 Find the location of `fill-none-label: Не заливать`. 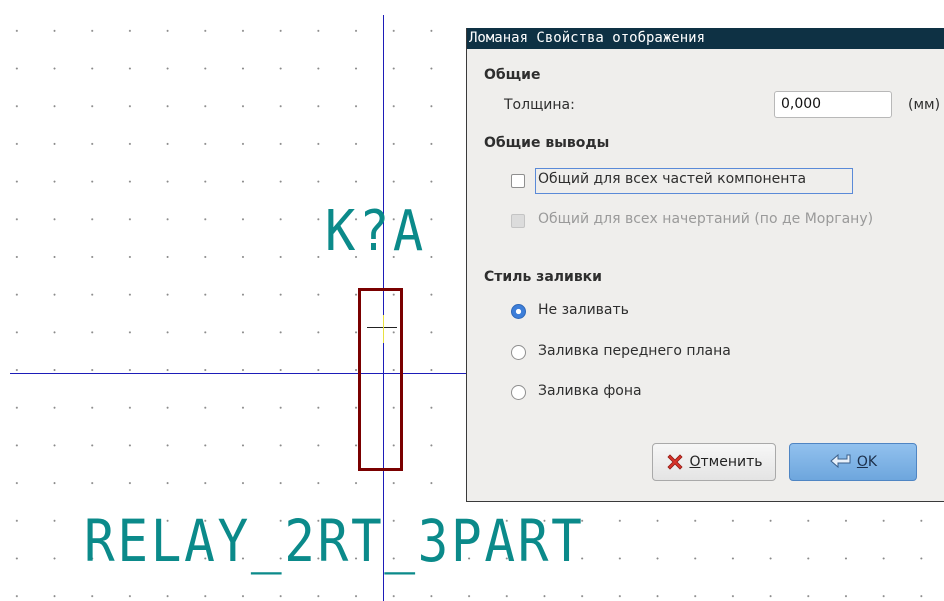

fill-none-label: Не заливать is located at coordinates (583, 310).